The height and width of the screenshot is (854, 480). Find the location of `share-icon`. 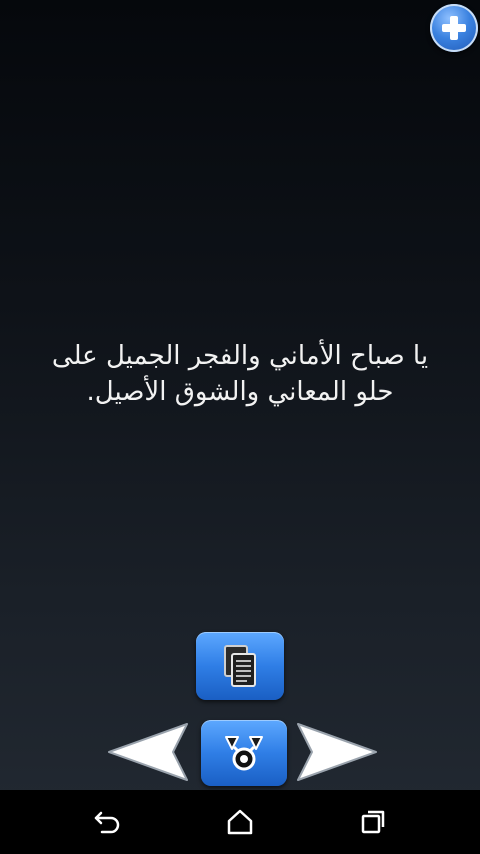

share-icon is located at coordinates (244, 753).